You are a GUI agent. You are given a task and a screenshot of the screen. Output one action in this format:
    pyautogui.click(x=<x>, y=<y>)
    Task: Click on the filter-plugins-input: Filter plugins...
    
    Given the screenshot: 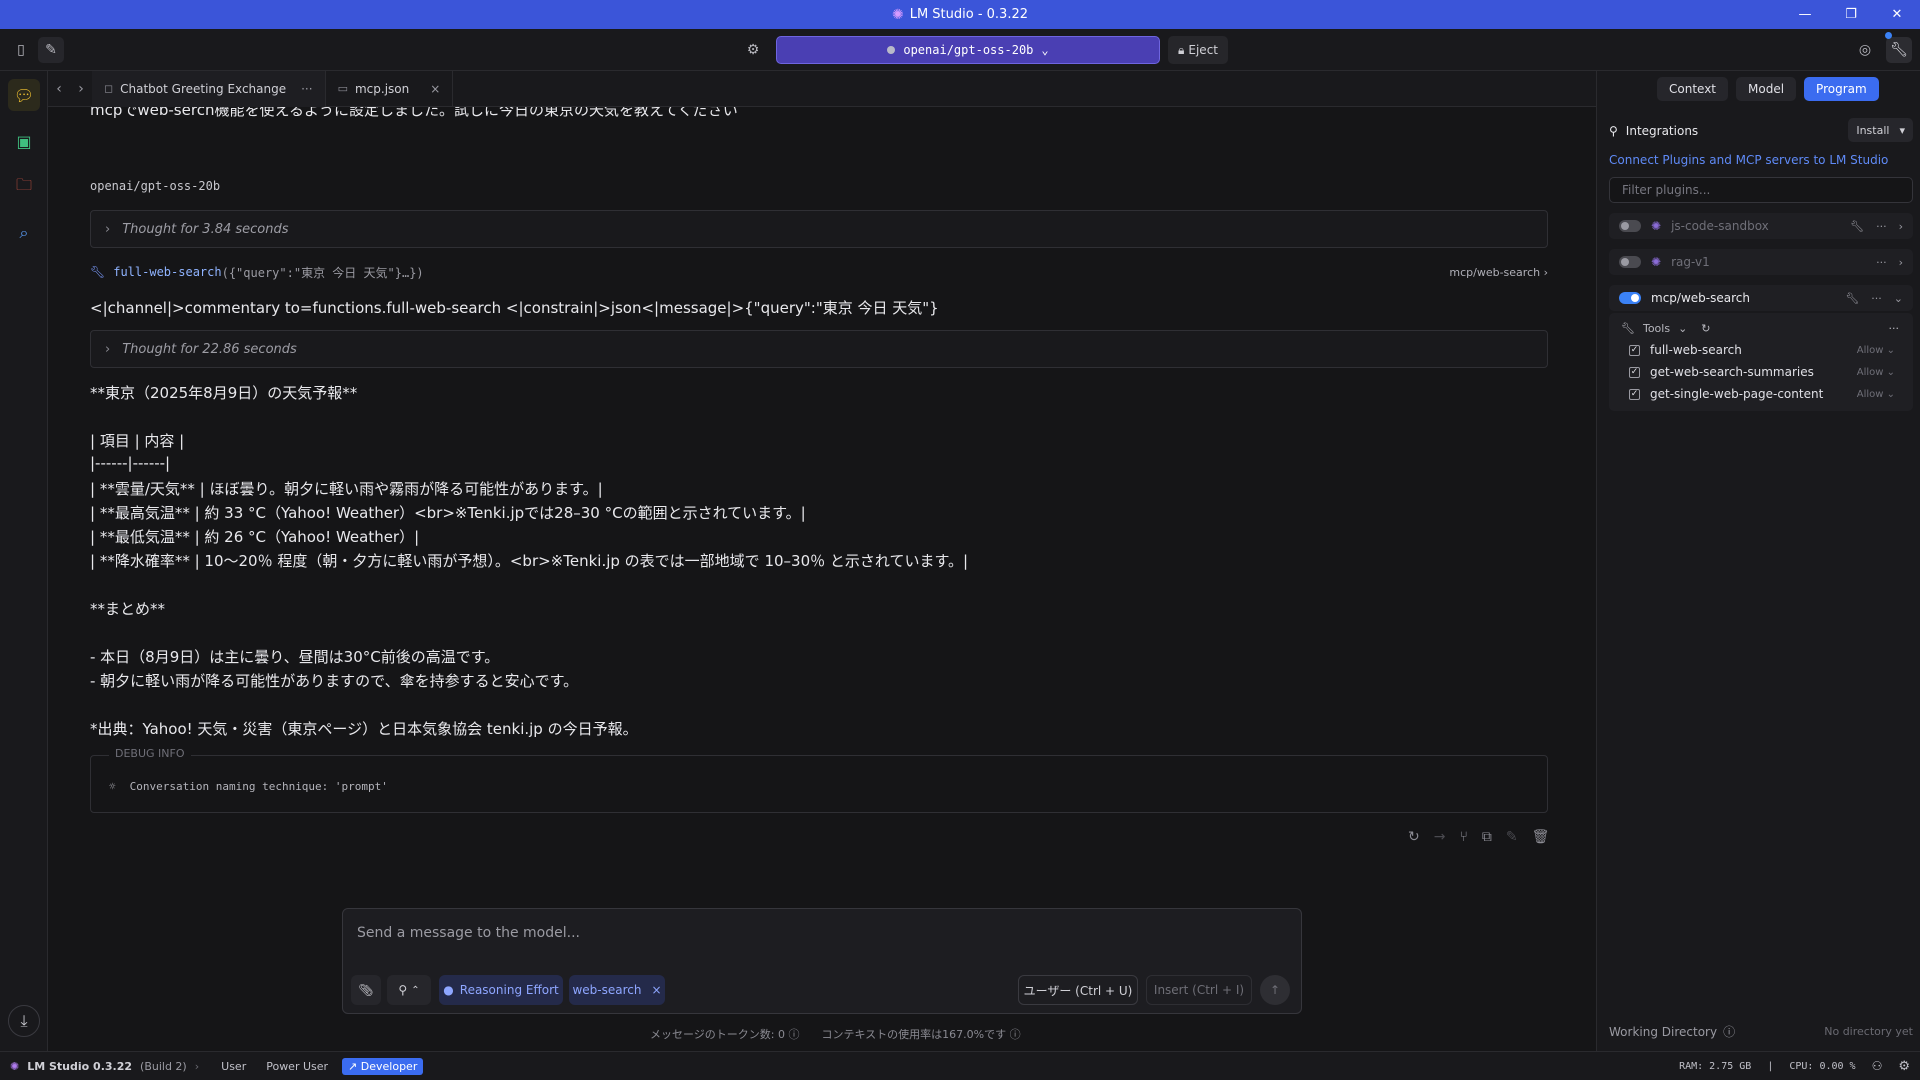 What is the action you would take?
    pyautogui.click(x=1761, y=190)
    